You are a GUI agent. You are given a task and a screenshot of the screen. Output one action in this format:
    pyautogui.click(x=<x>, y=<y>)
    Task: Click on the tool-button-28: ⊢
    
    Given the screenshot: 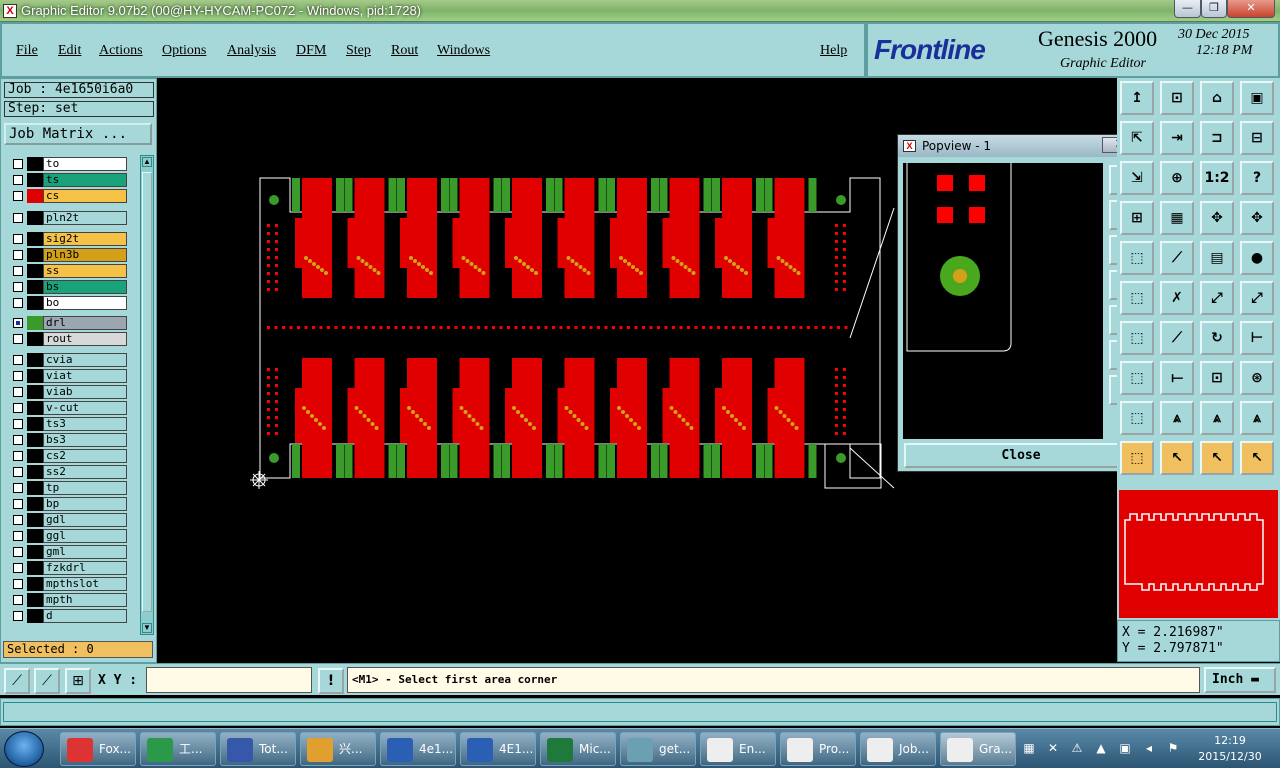 What is the action you would take?
    pyautogui.click(x=1257, y=338)
    